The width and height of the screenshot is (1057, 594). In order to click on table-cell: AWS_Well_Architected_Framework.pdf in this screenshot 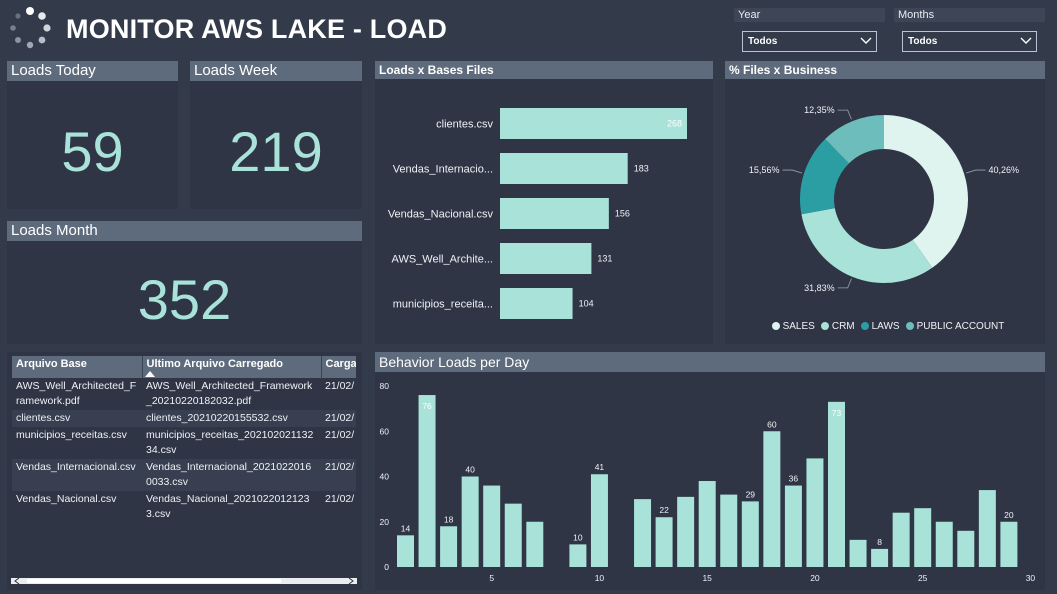, I will do `click(77, 394)`.